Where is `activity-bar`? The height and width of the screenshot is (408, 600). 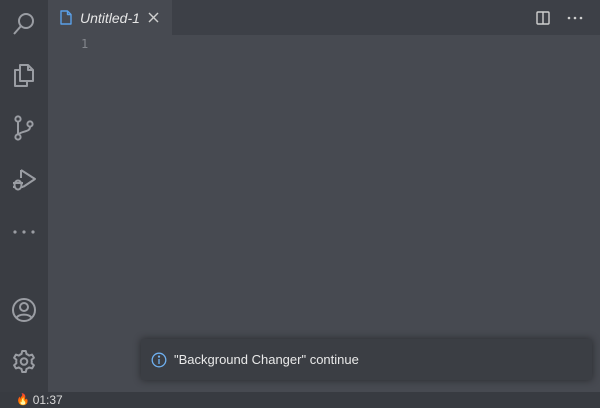 activity-bar is located at coordinates (24, 196).